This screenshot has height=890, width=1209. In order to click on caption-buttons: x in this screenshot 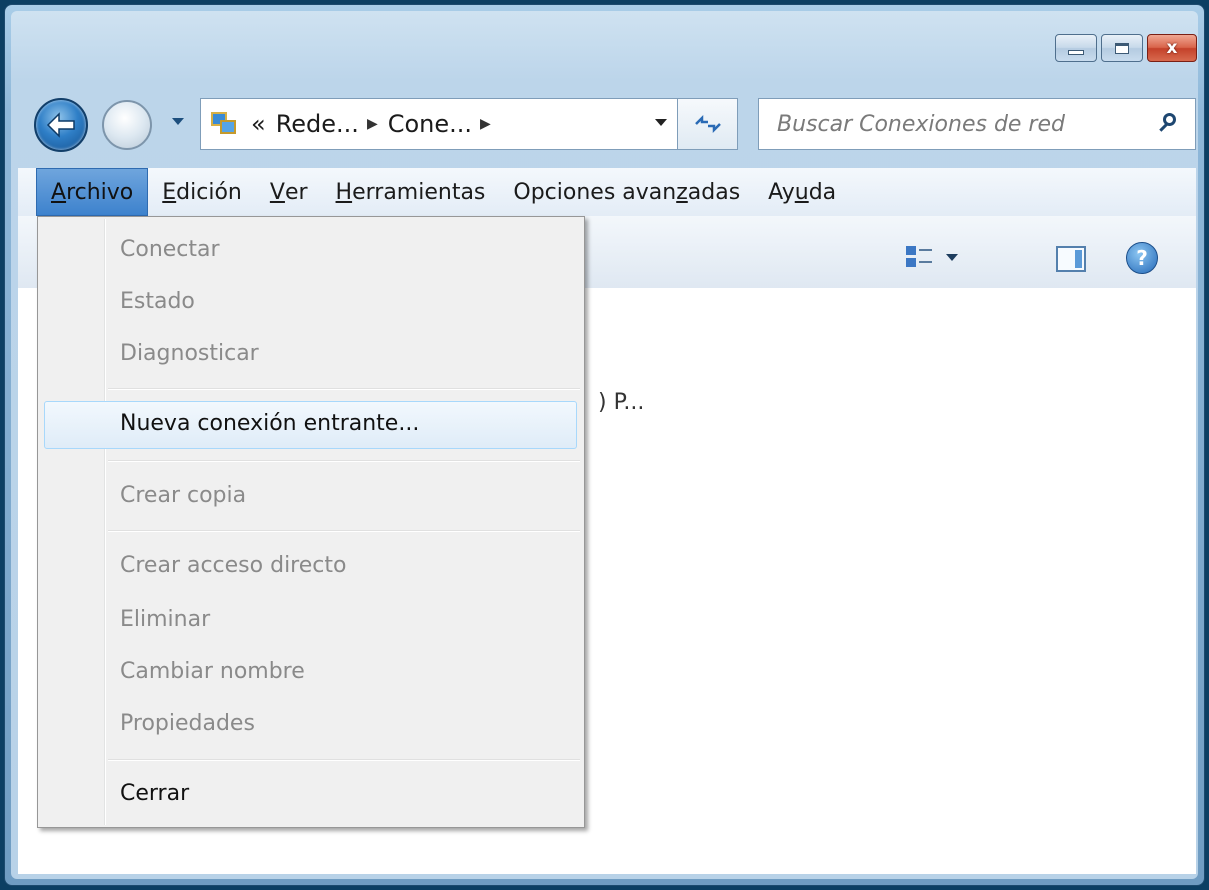, I will do `click(1126, 48)`.